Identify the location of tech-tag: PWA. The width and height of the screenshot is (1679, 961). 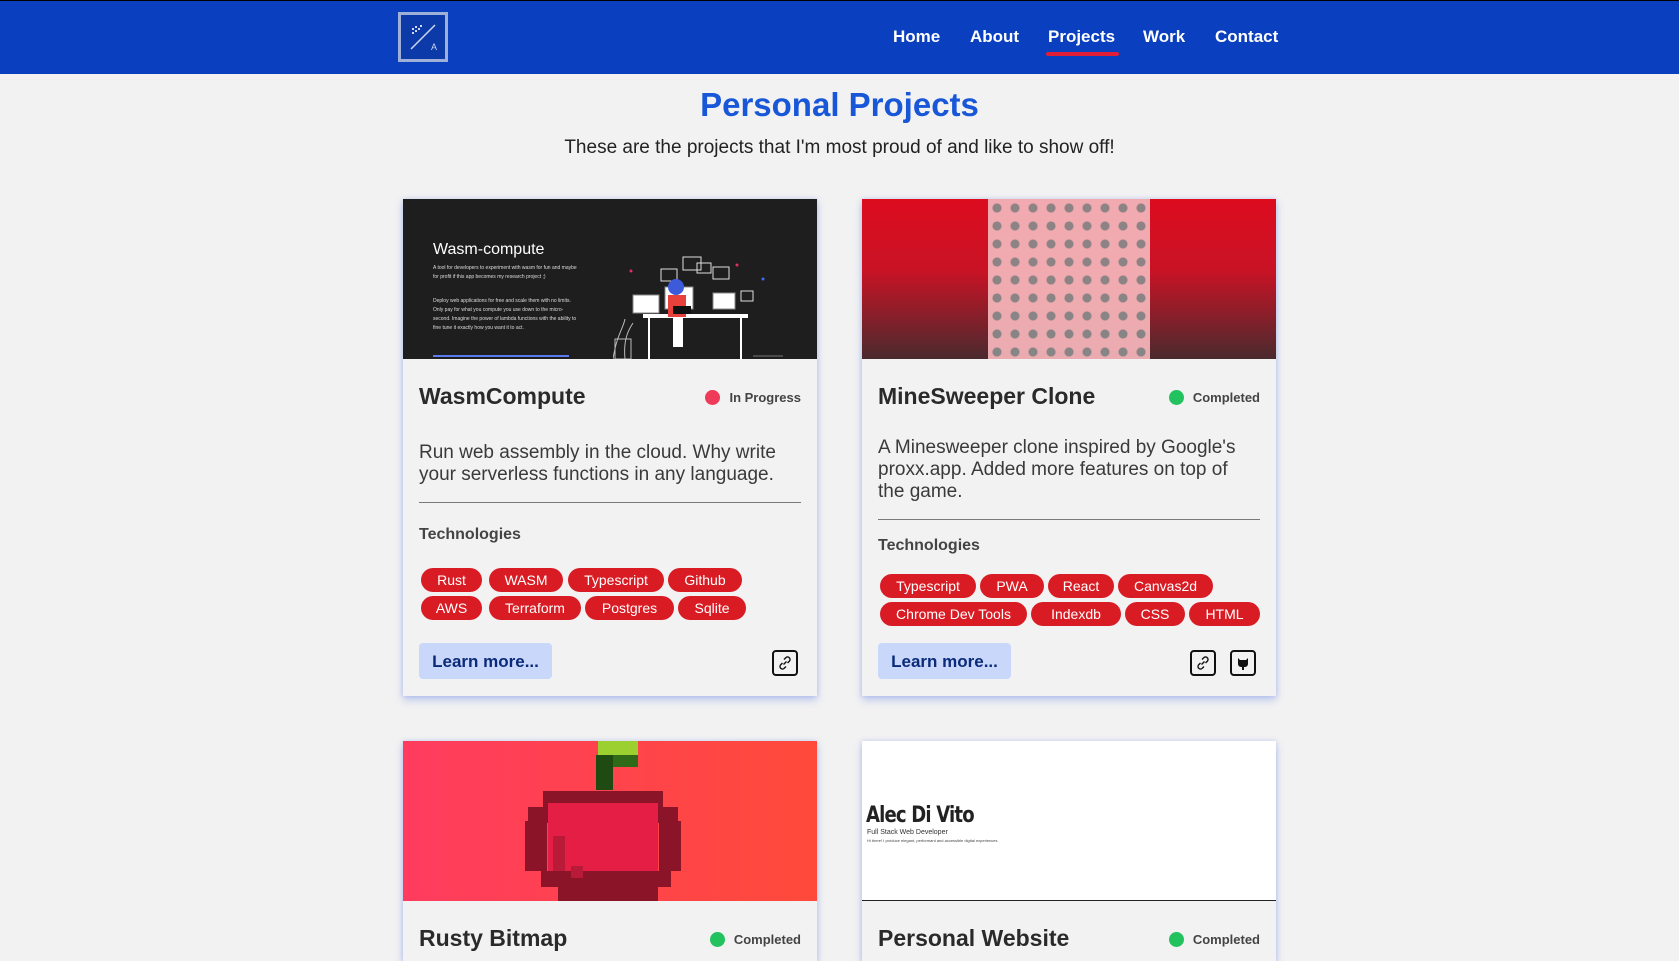
(1012, 586).